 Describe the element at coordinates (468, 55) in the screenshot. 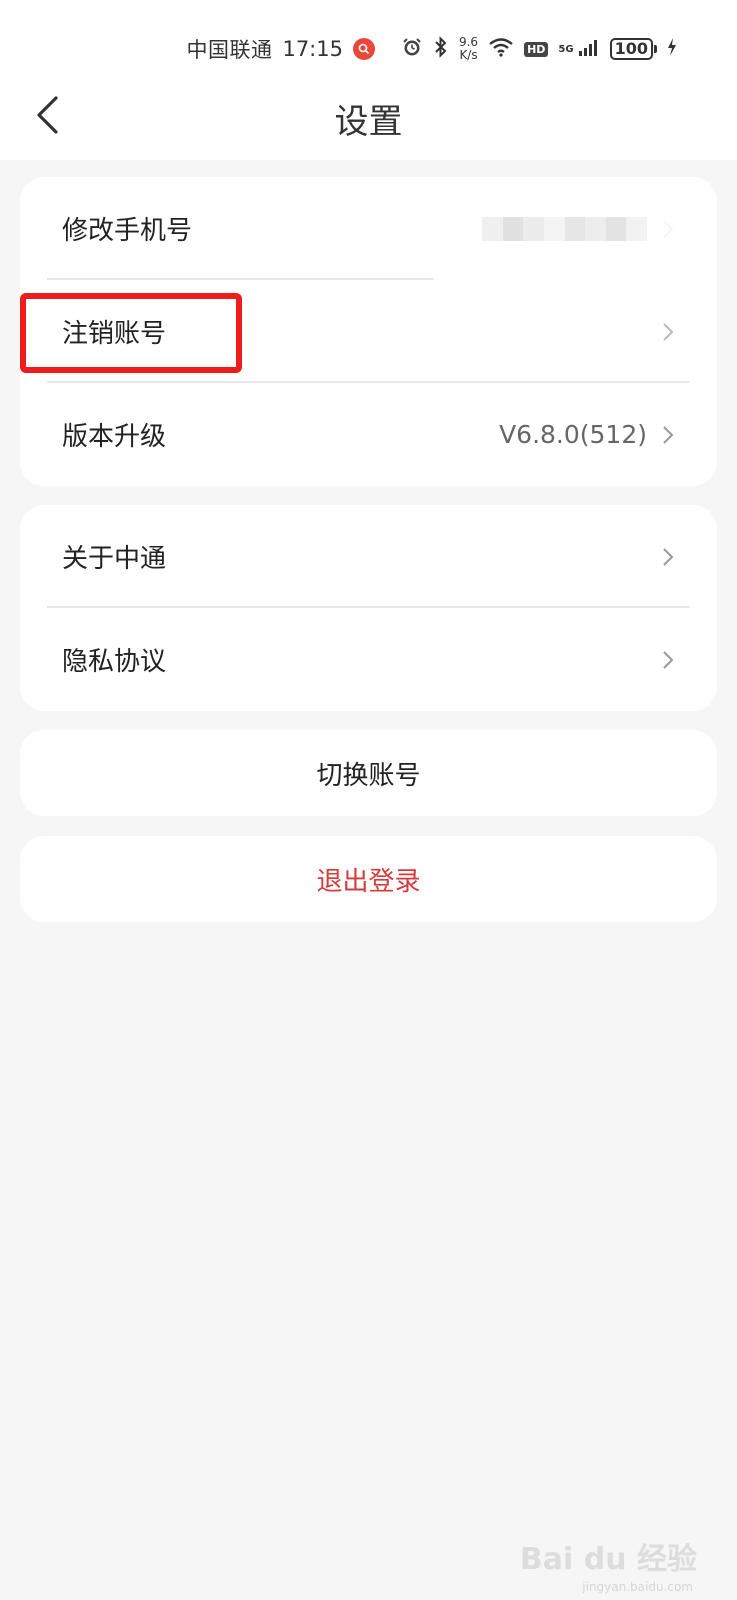

I see `network-speed-unit: K/s` at that location.